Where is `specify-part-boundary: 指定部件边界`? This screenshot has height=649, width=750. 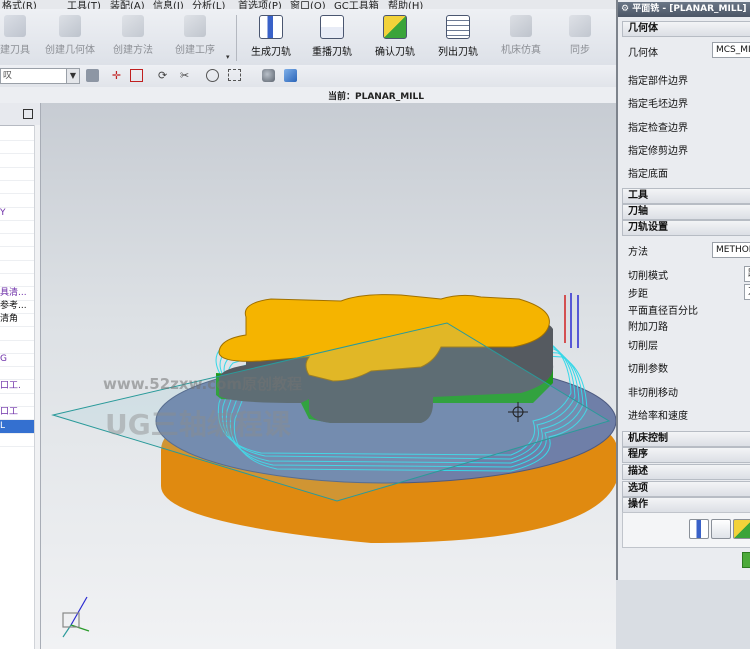
specify-part-boundary: 指定部件边界 is located at coordinates (658, 79).